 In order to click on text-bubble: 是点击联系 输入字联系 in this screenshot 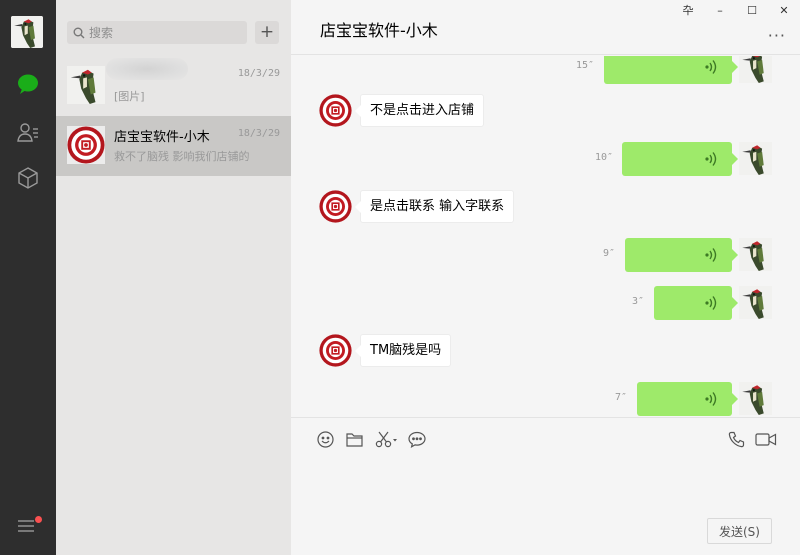, I will do `click(434, 206)`.